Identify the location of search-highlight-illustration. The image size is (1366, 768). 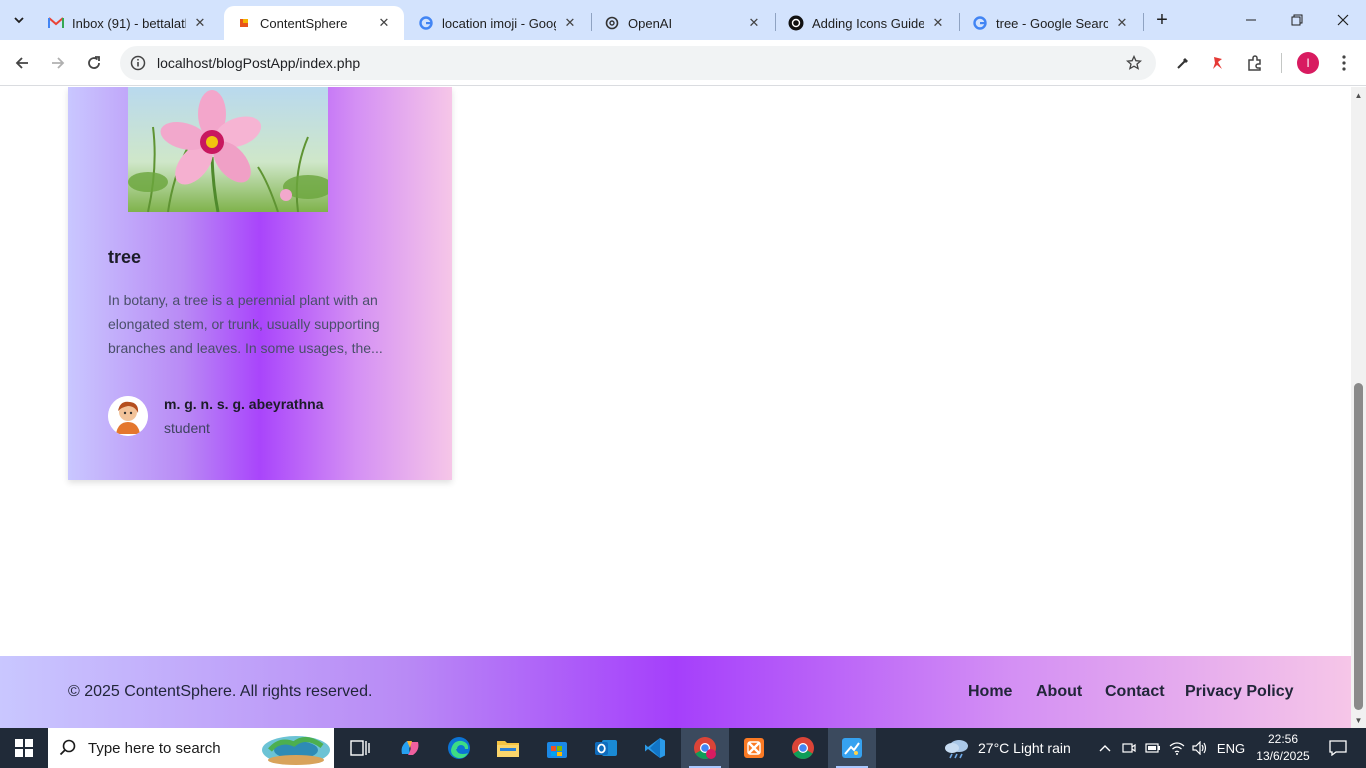
(296, 750).